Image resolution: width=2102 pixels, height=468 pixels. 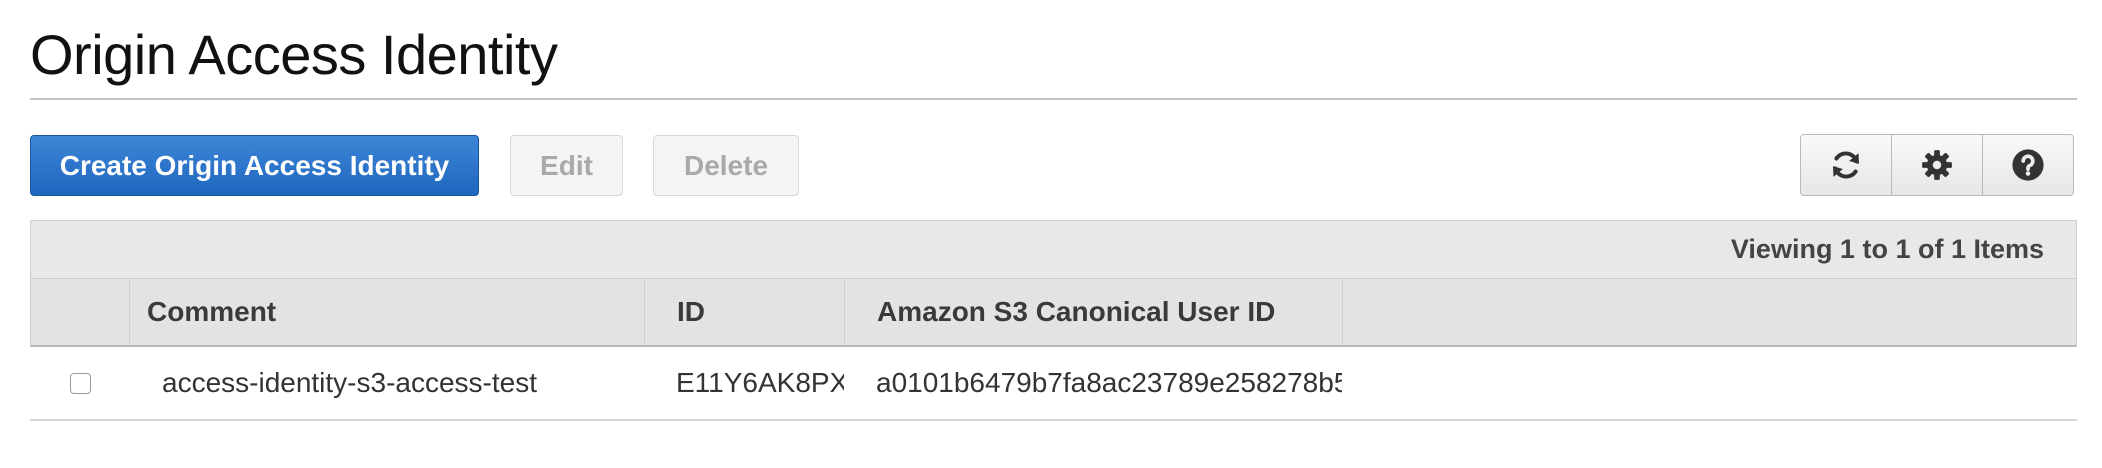 I want to click on help-button, so click(x=2028, y=165).